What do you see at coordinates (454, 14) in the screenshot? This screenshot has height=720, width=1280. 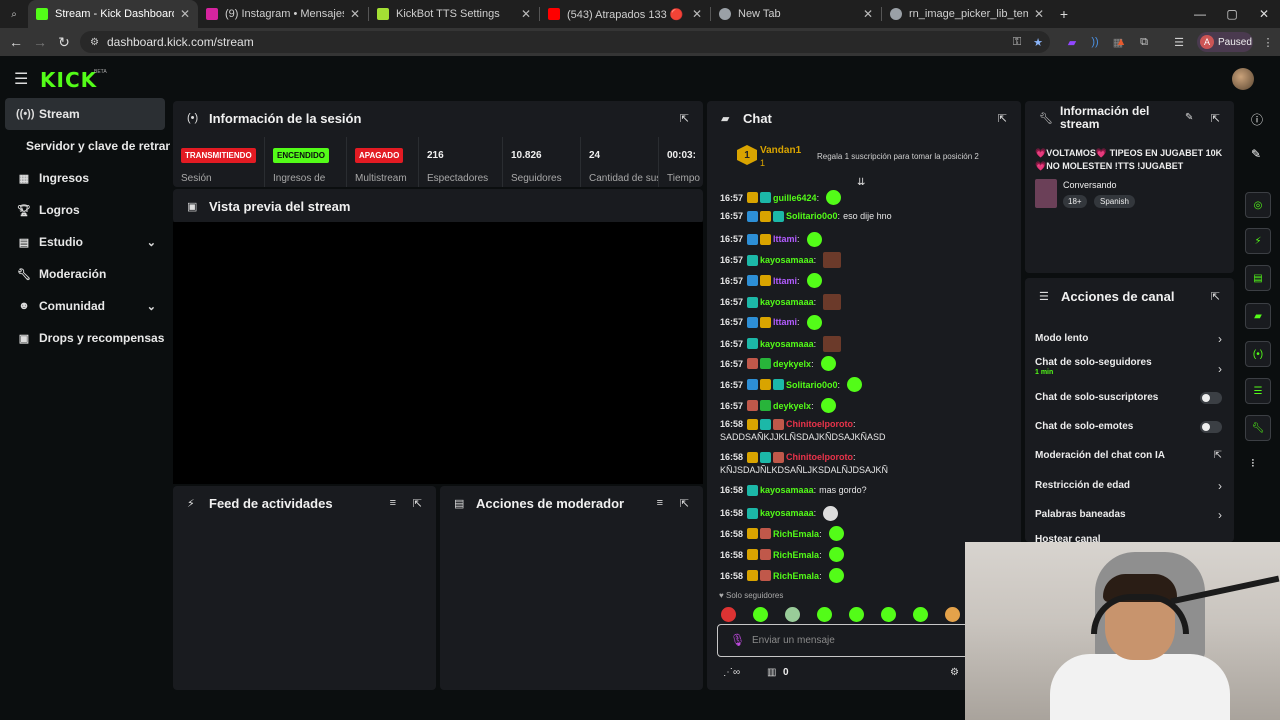 I see `tab-kickbot: KickBot TTS Settings ✕` at bounding box center [454, 14].